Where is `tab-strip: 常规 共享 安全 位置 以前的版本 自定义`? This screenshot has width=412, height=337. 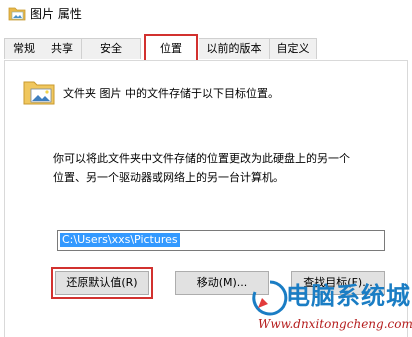 tab-strip: 常规 共享 安全 位置 以前的版本 自定义 is located at coordinates (206, 47).